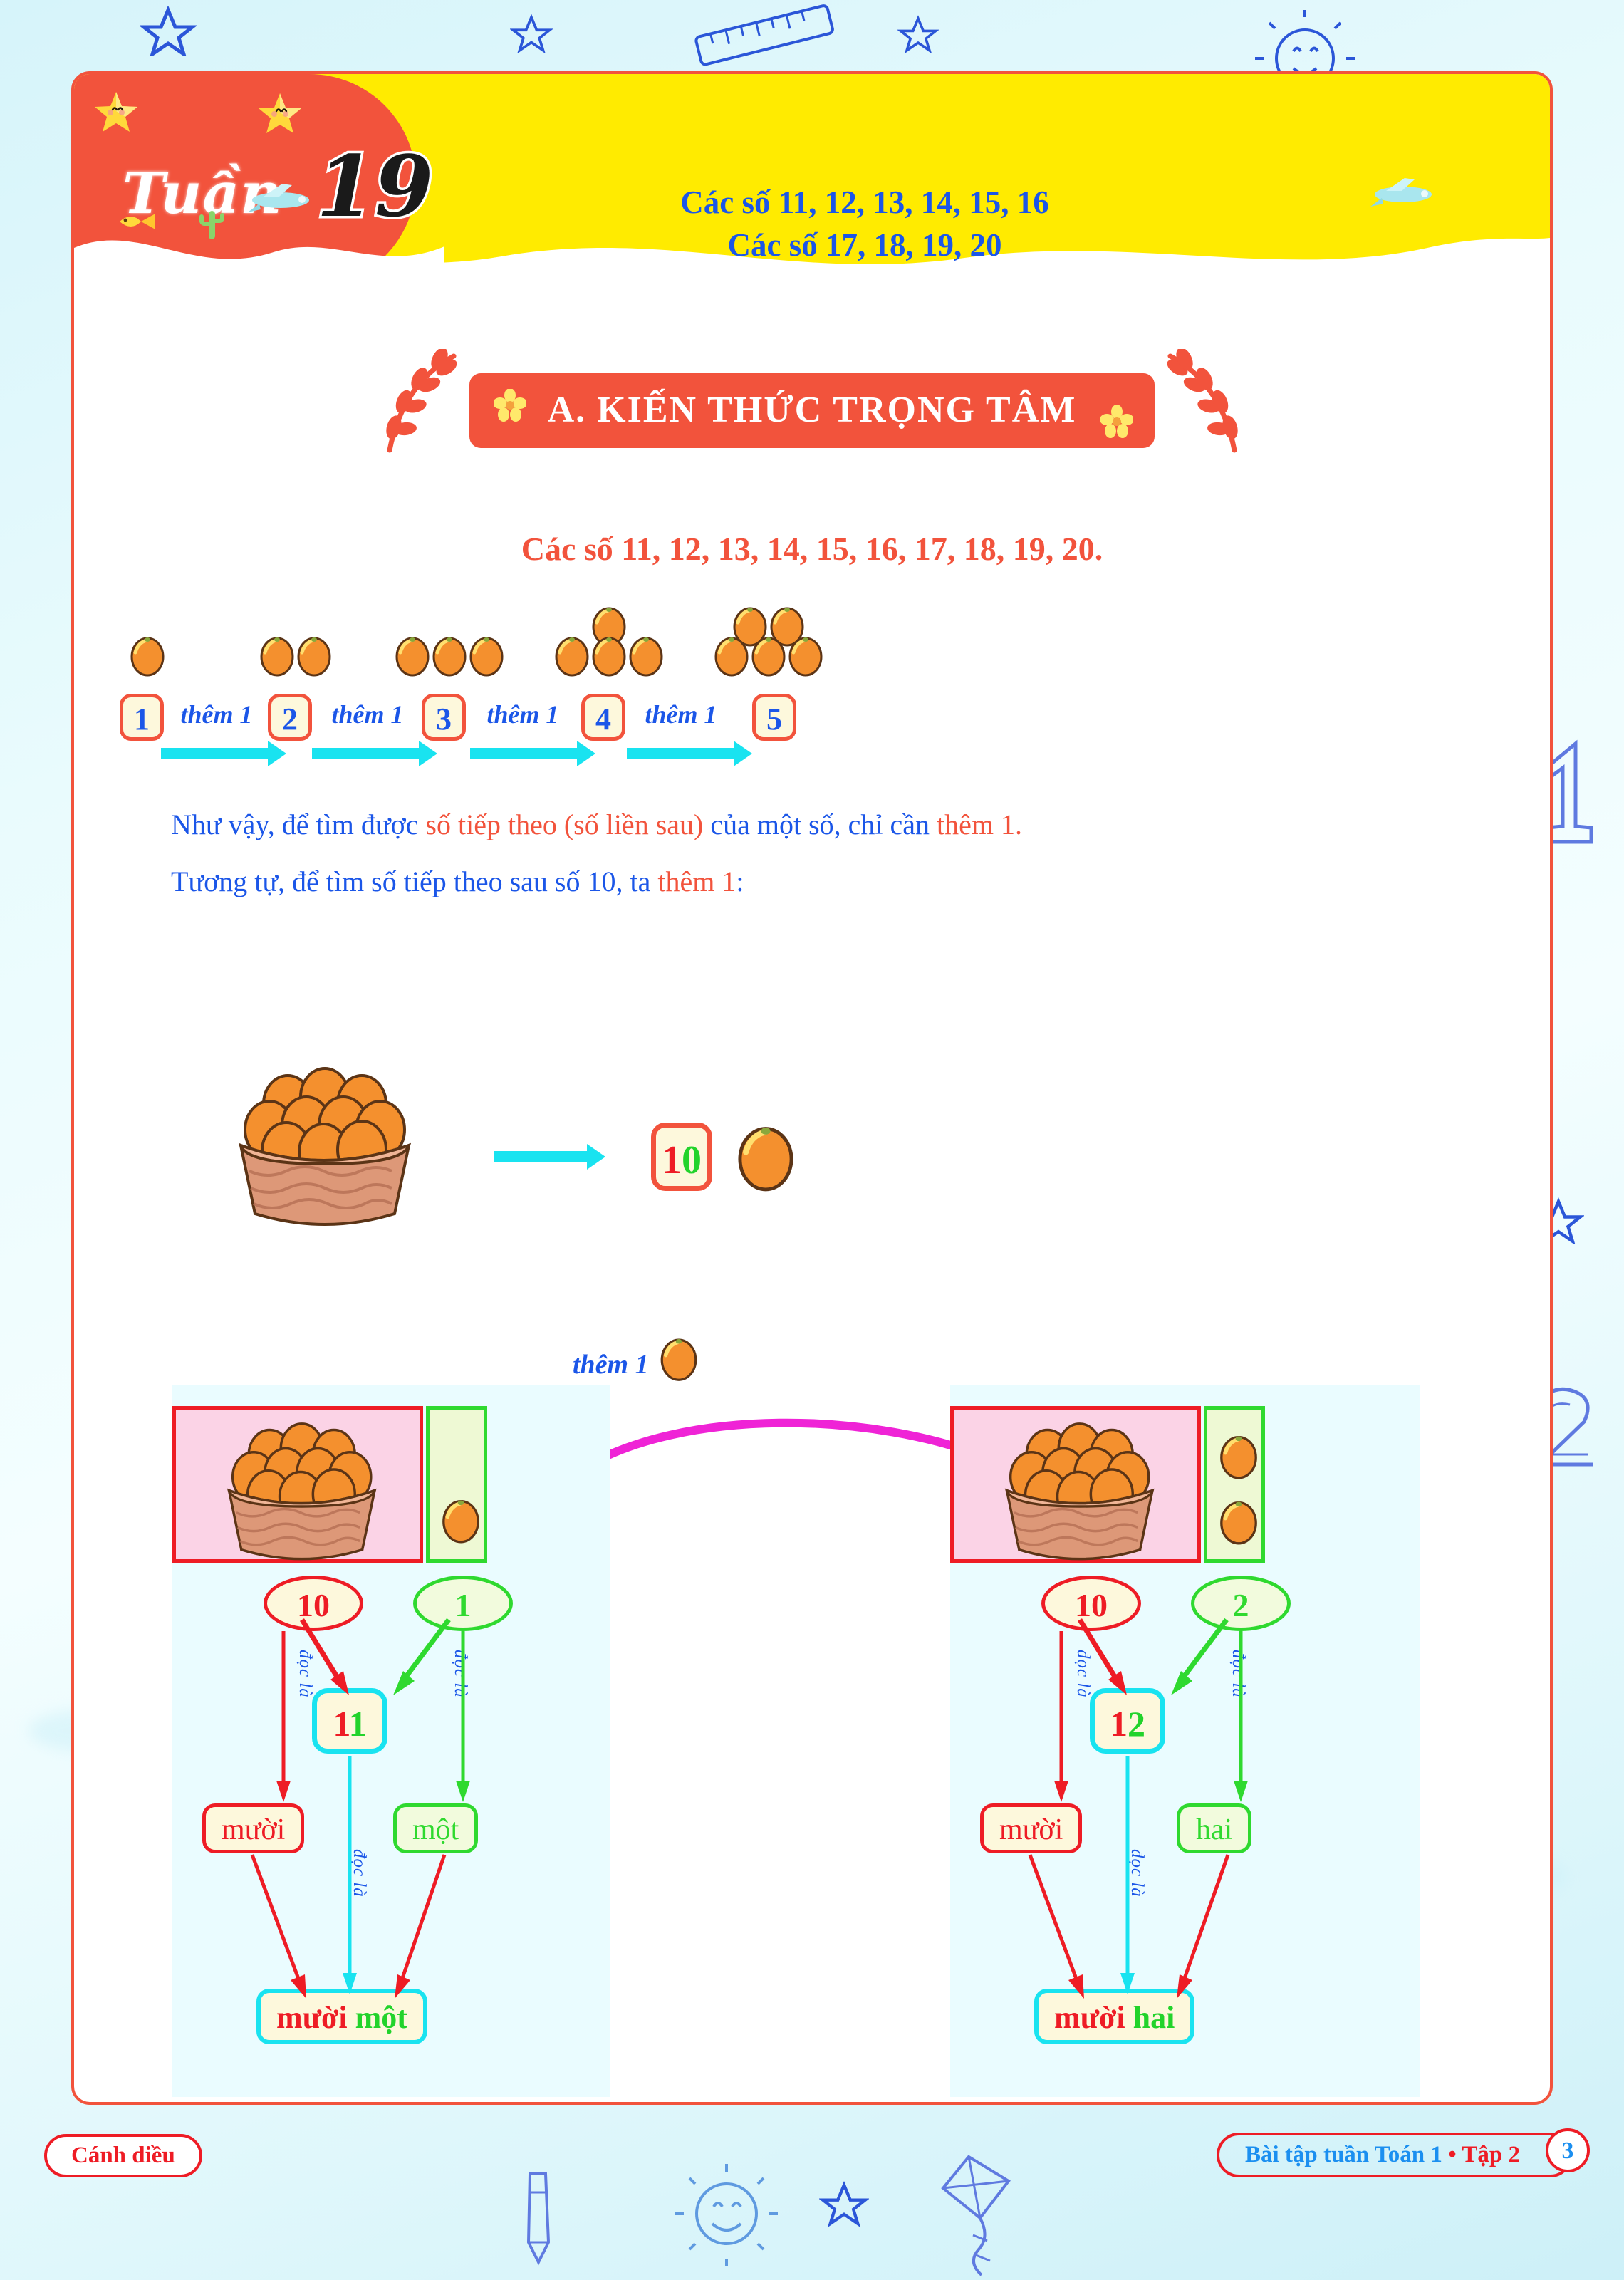 The width and height of the screenshot is (1624, 2280). Describe the element at coordinates (1154, 2017) in the screenshot. I see `result-word-part-b: hai` at that location.